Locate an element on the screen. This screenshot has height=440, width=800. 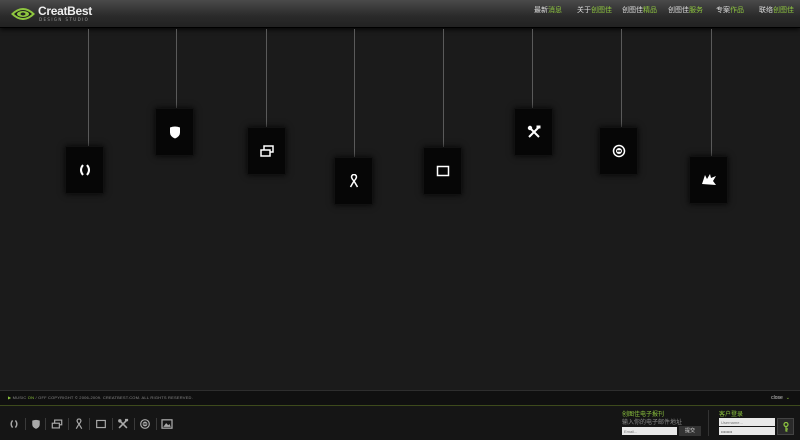
dock-shield-button is located at coordinates (36, 424).